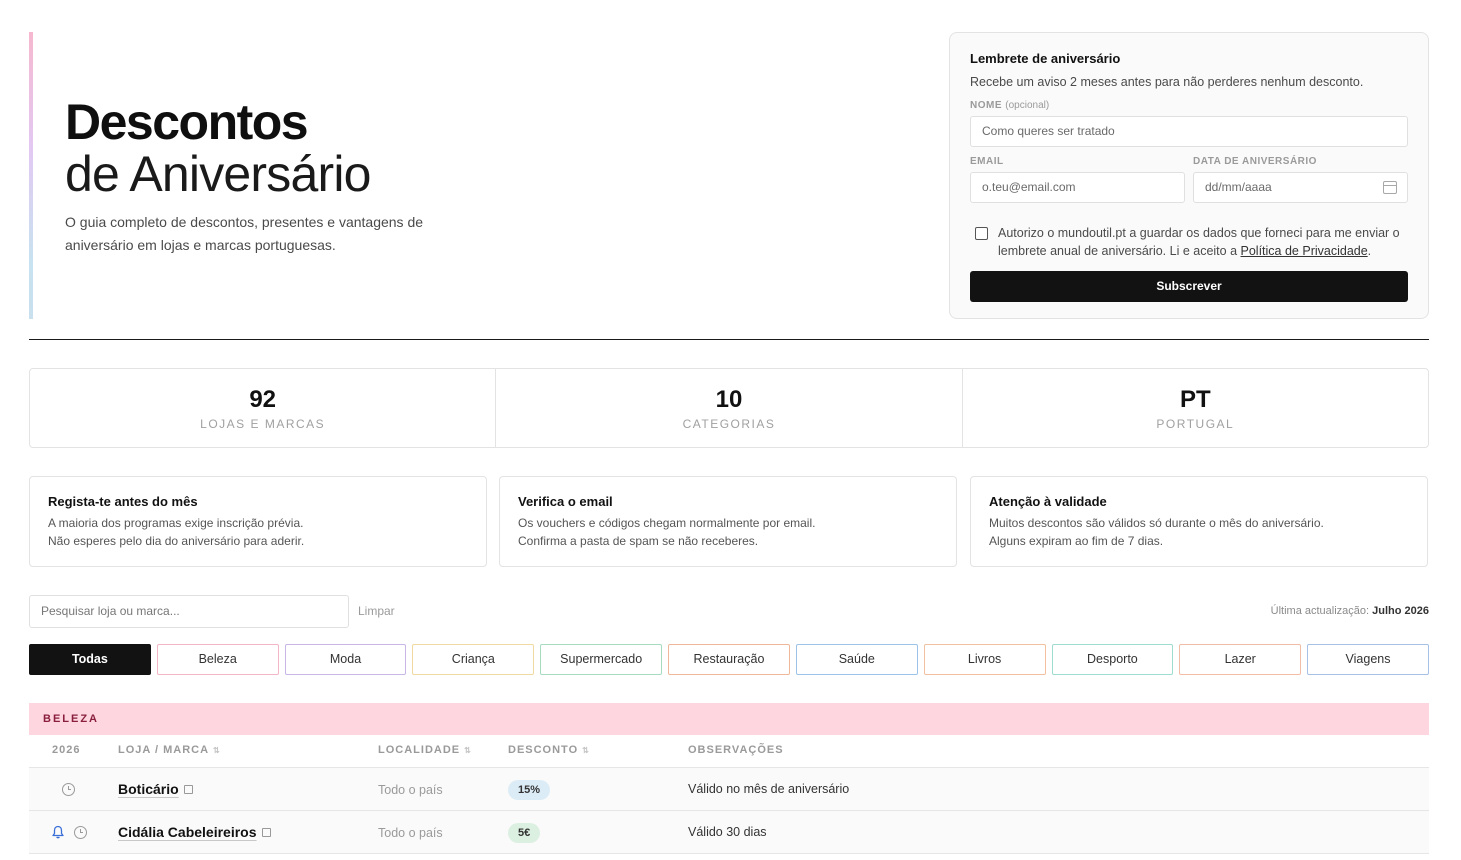  I want to click on privacy-policy-link: Política de Privacidade, so click(1304, 251).